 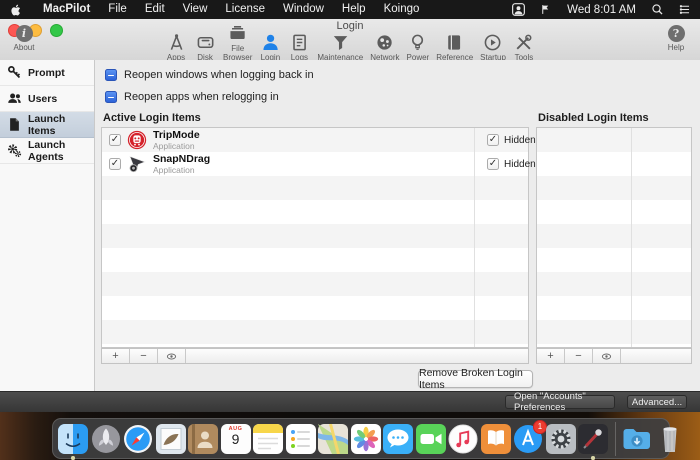 I want to click on gears-icon, so click(x=14, y=150).